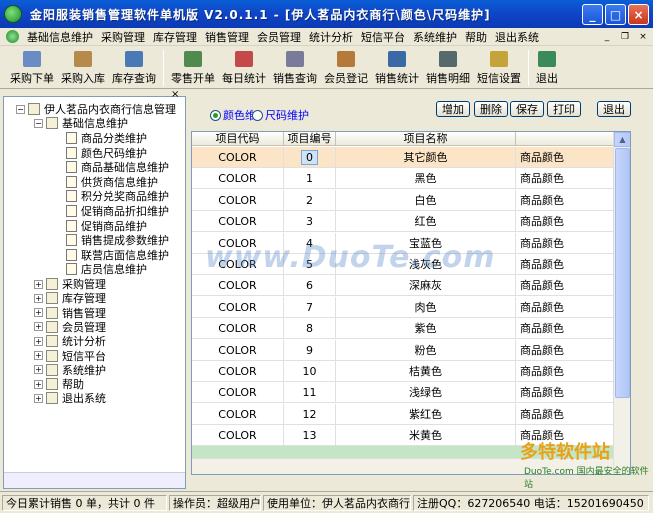 This screenshot has width=653, height=513. I want to click on table-row: COLOR 2 白色 商品颜色, so click(411, 200).